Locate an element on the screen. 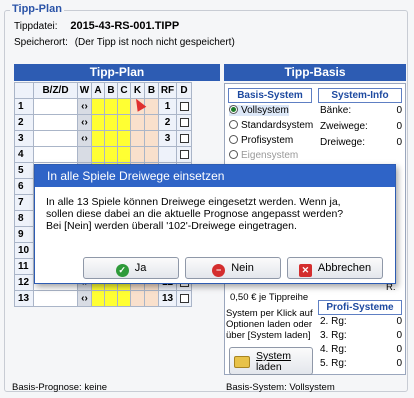  cell-w is located at coordinates (84, 154).